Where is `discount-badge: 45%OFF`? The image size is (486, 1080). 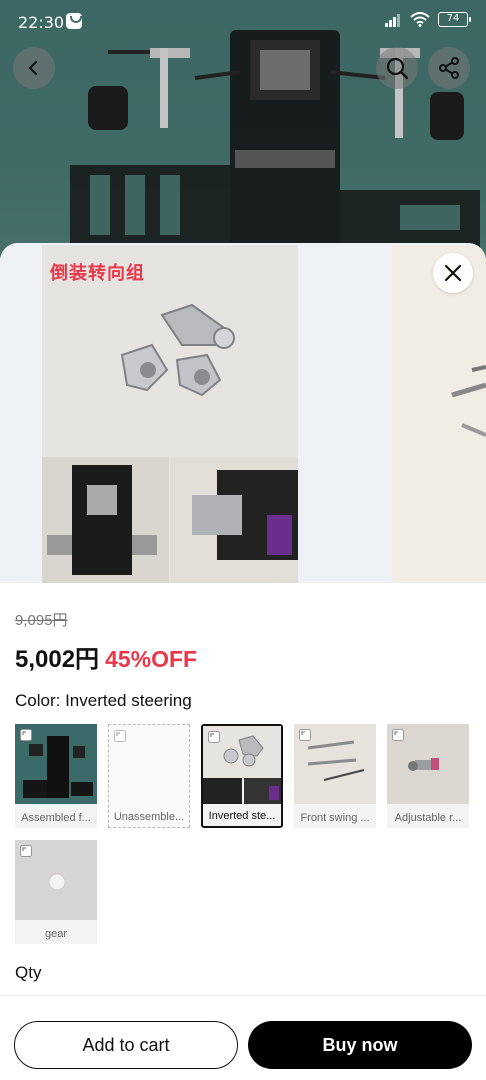
discount-badge: 45%OFF is located at coordinates (151, 659).